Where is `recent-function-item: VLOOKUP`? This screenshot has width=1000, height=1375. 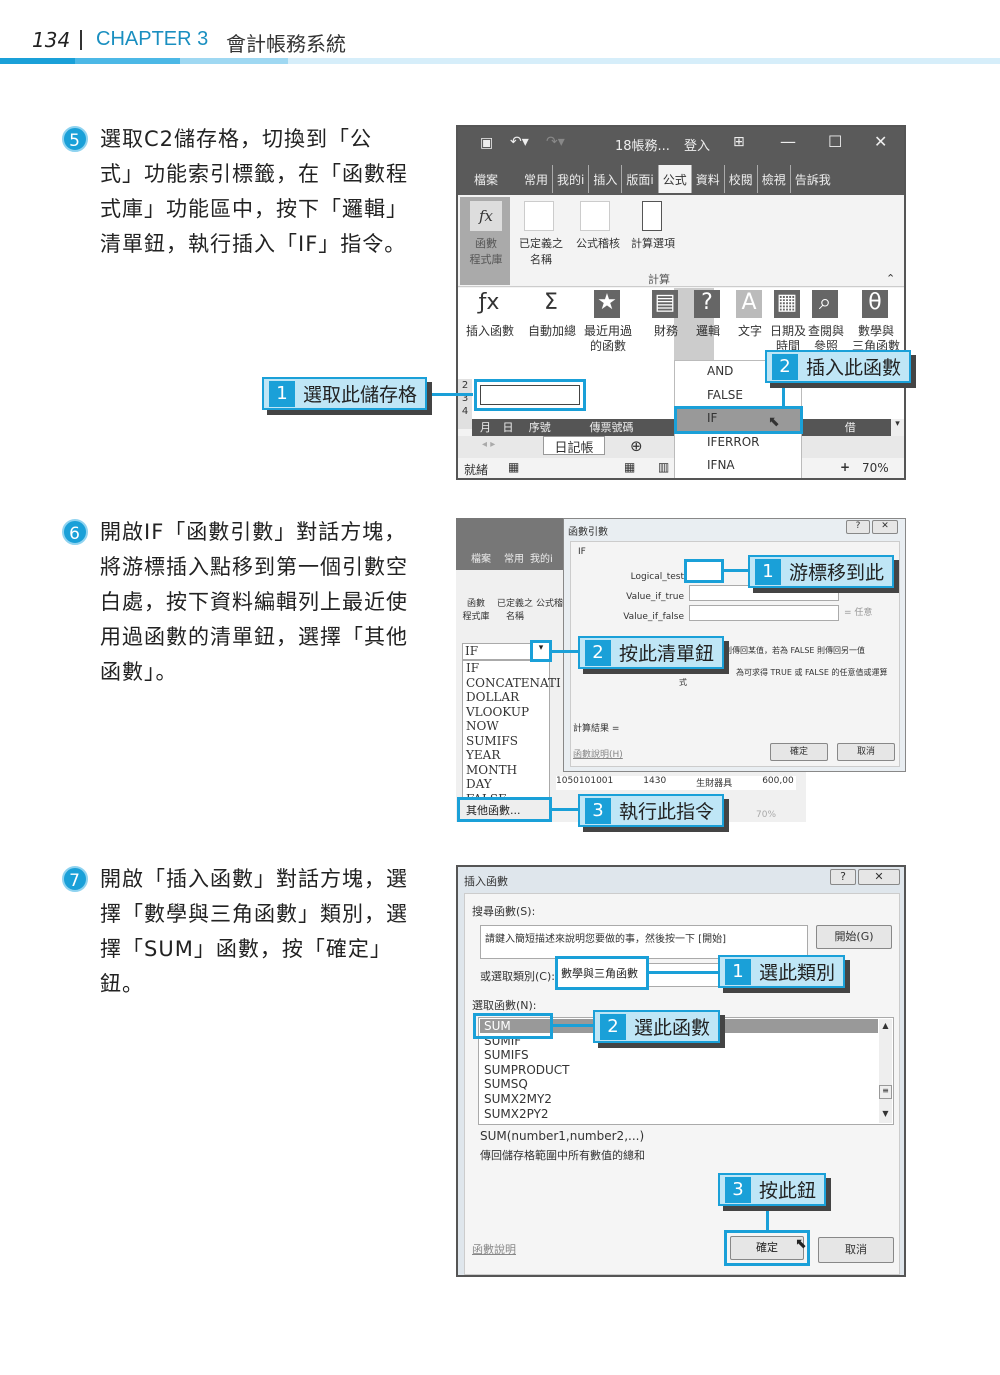 recent-function-item: VLOOKUP is located at coordinates (506, 712).